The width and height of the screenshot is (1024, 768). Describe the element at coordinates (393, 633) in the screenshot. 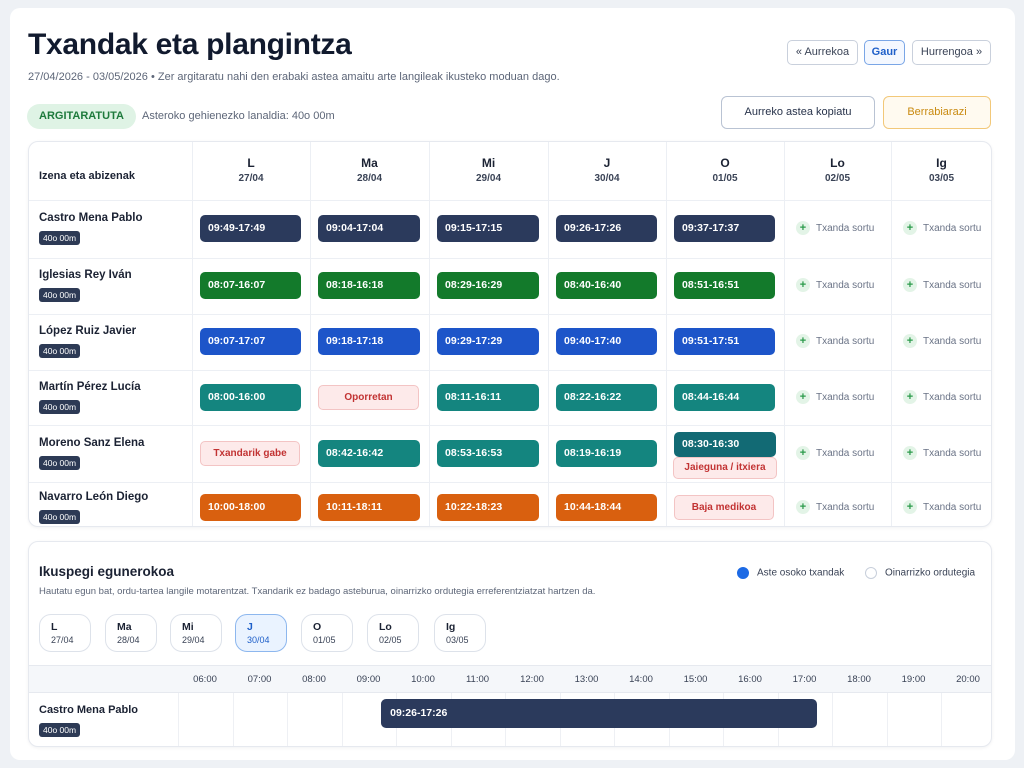

I see `day-selector-lo: Lo 02/05` at that location.